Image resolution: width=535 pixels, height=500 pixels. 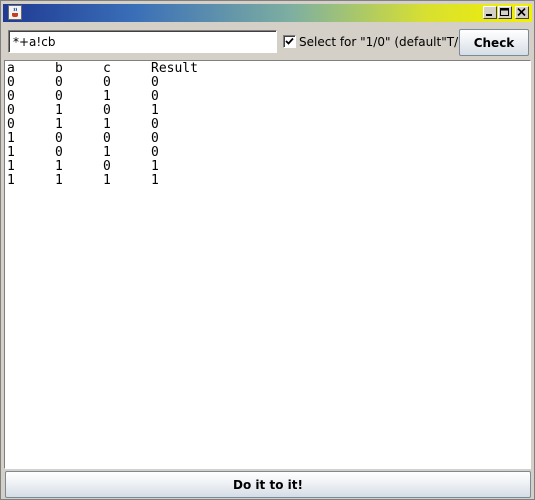 I want to click on table-row: 0 0 1 0, so click(x=102, y=97).